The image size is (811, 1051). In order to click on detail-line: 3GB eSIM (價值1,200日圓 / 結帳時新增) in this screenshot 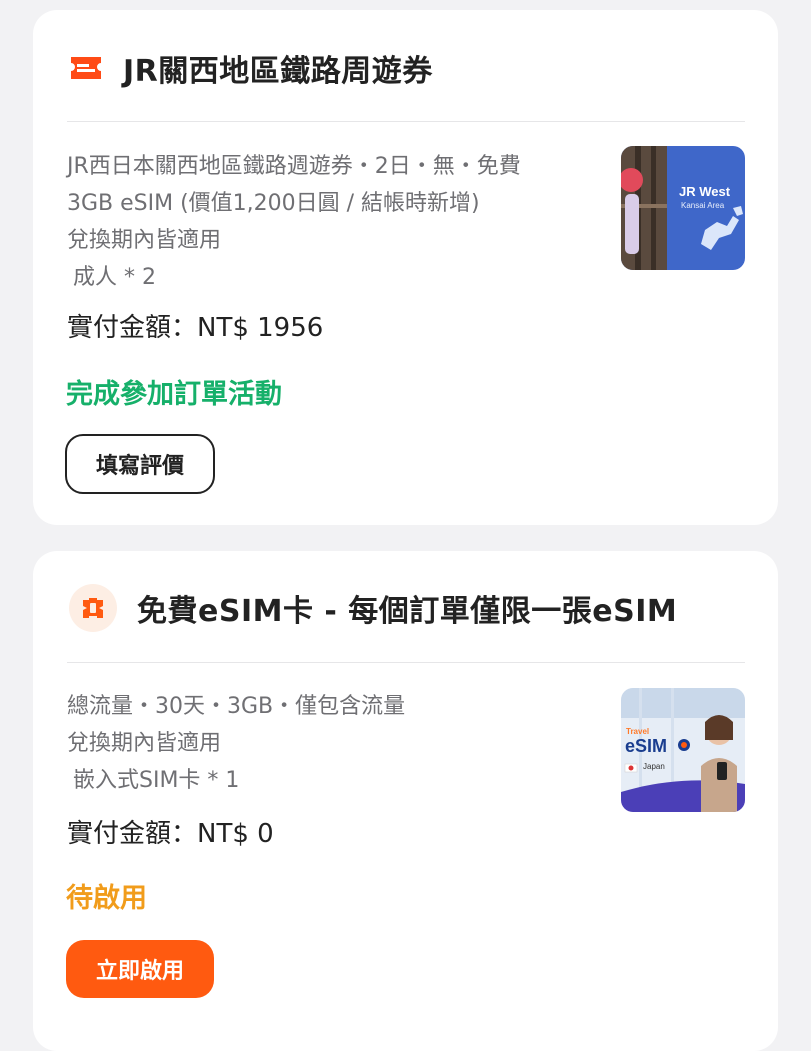, I will do `click(273, 203)`.